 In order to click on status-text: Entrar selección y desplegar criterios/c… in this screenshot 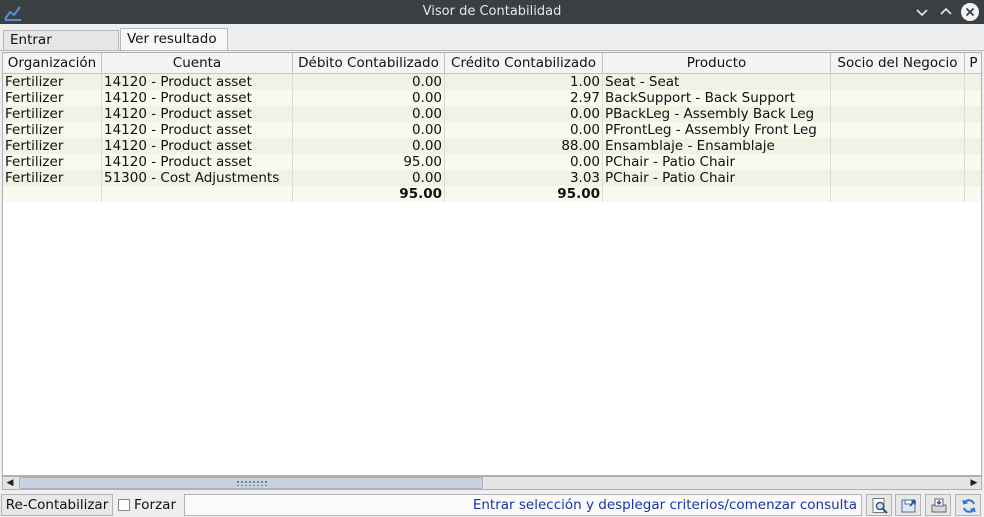, I will do `click(664, 505)`.